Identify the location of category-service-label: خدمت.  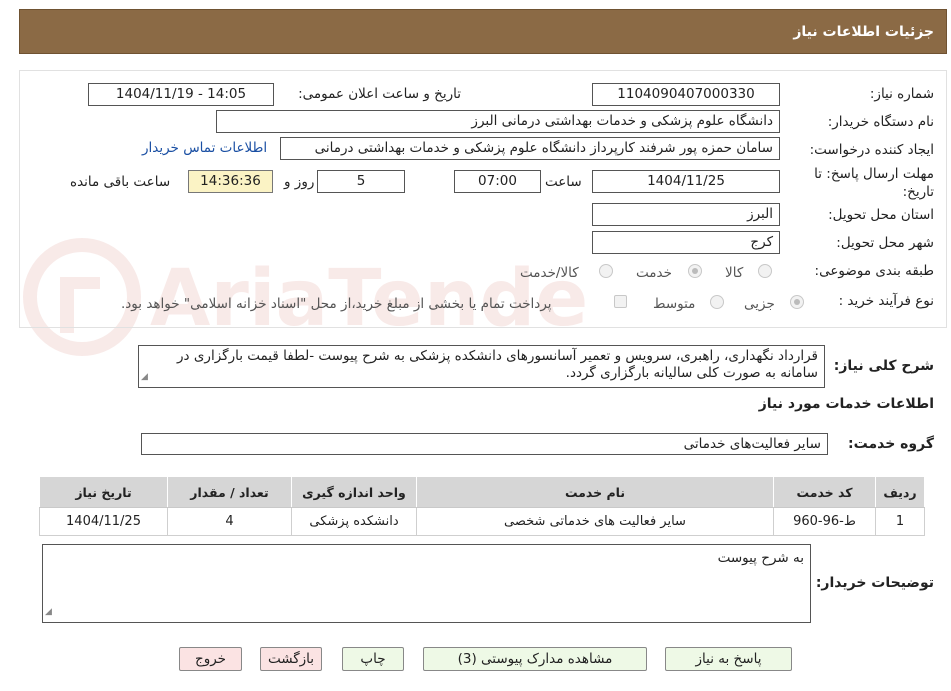
(654, 273).